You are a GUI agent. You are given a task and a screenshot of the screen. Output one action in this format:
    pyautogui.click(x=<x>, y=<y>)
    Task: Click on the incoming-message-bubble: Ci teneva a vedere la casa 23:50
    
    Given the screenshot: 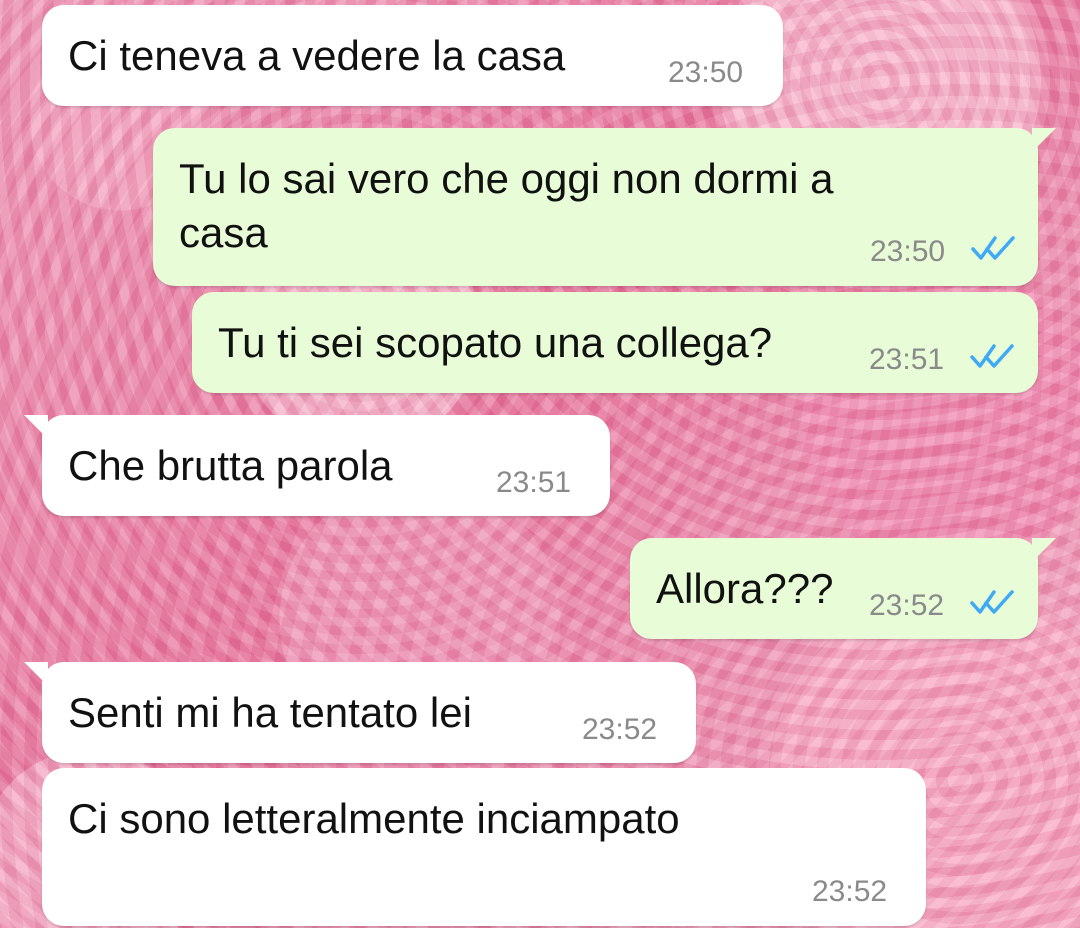 What is the action you would take?
    pyautogui.click(x=412, y=55)
    